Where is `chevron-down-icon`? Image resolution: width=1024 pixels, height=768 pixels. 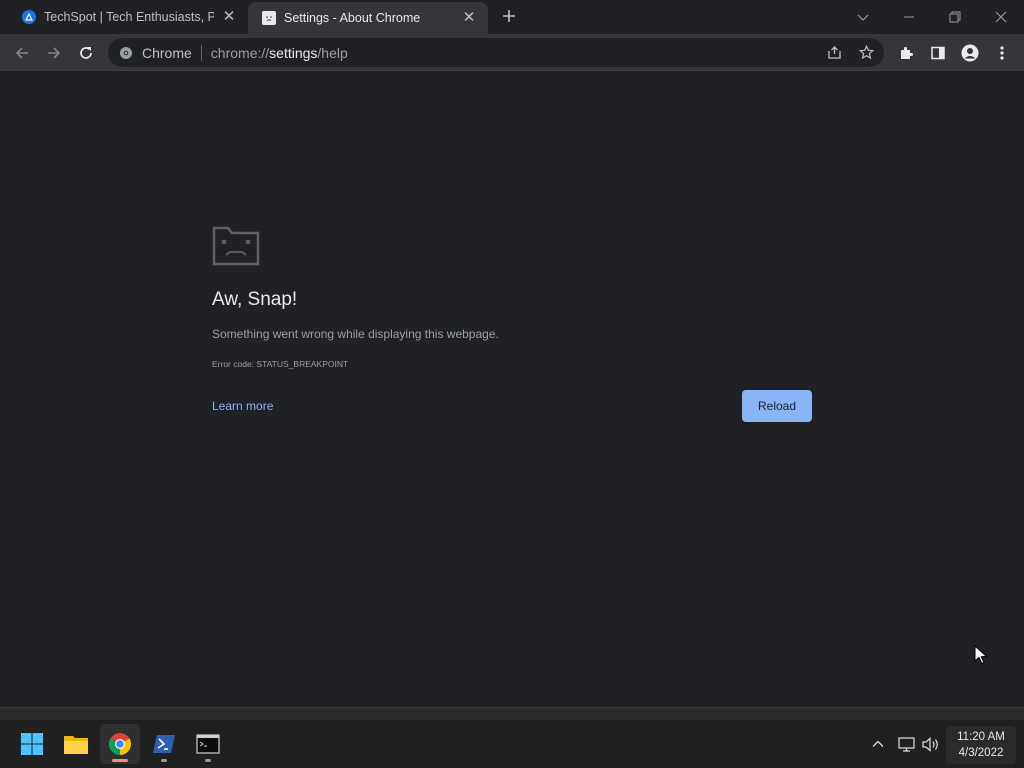 chevron-down-icon is located at coordinates (863, 17).